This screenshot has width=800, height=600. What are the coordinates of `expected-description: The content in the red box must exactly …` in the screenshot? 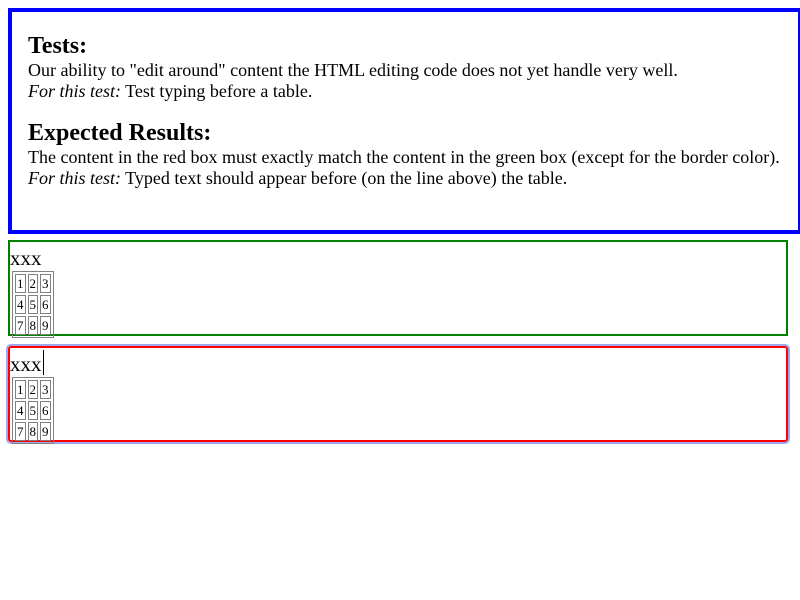 It's located at (410, 157).